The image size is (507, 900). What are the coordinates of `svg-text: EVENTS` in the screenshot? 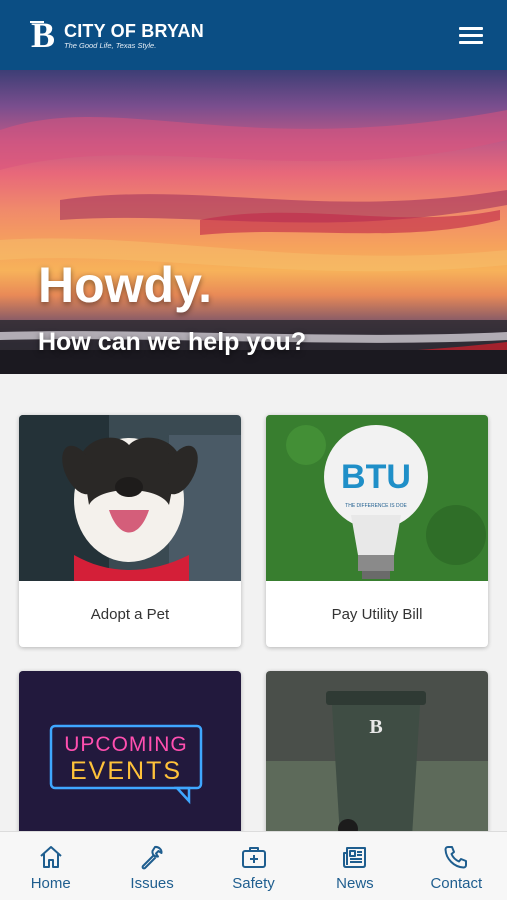 It's located at (126, 771).